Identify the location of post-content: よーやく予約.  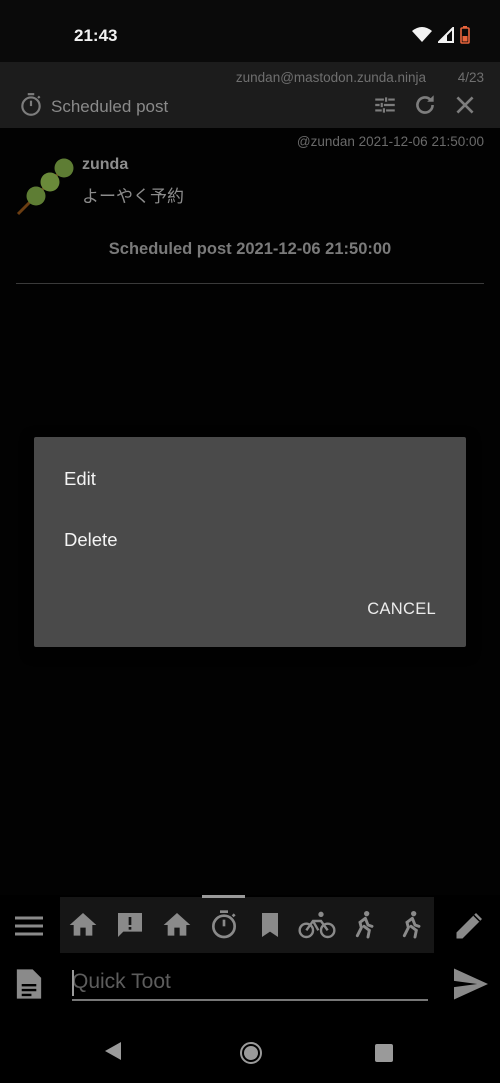
(133, 197).